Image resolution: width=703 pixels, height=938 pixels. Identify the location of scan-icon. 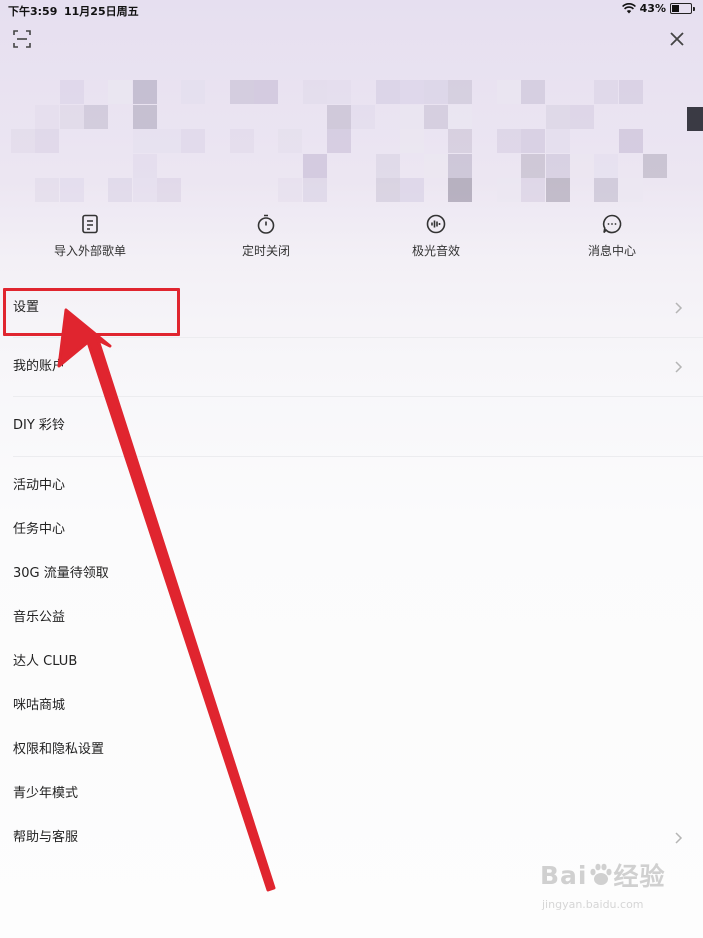
(22, 39).